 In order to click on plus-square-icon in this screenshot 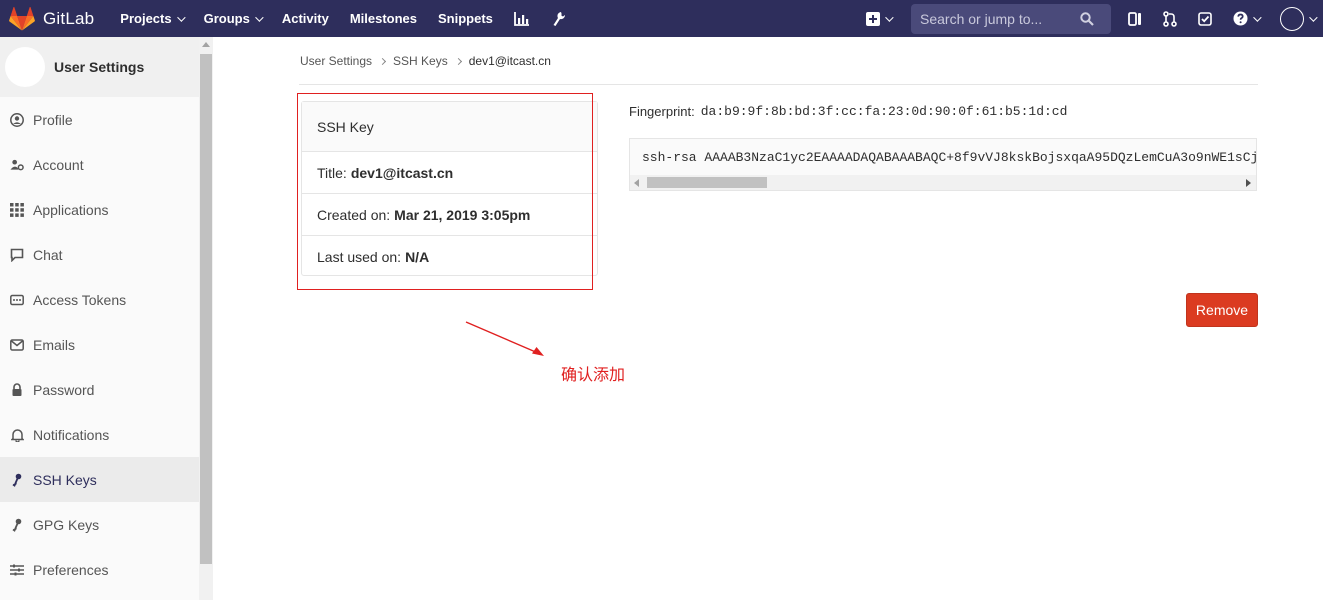, I will do `click(873, 18)`.